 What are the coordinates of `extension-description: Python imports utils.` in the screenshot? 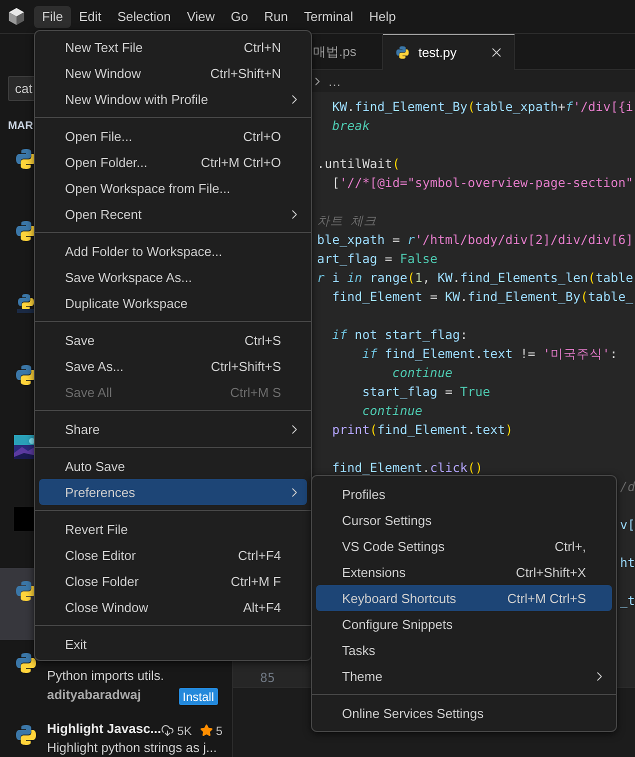 It's located at (106, 676).